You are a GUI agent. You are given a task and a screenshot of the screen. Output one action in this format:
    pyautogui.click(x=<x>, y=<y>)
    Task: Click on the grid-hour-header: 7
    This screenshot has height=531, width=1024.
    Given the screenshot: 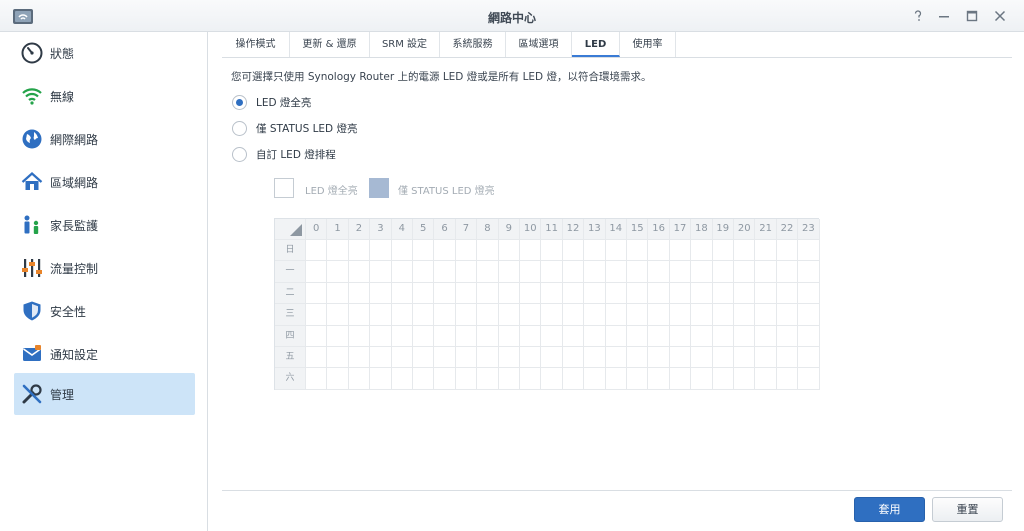 What is the action you would take?
    pyautogui.click(x=466, y=229)
    